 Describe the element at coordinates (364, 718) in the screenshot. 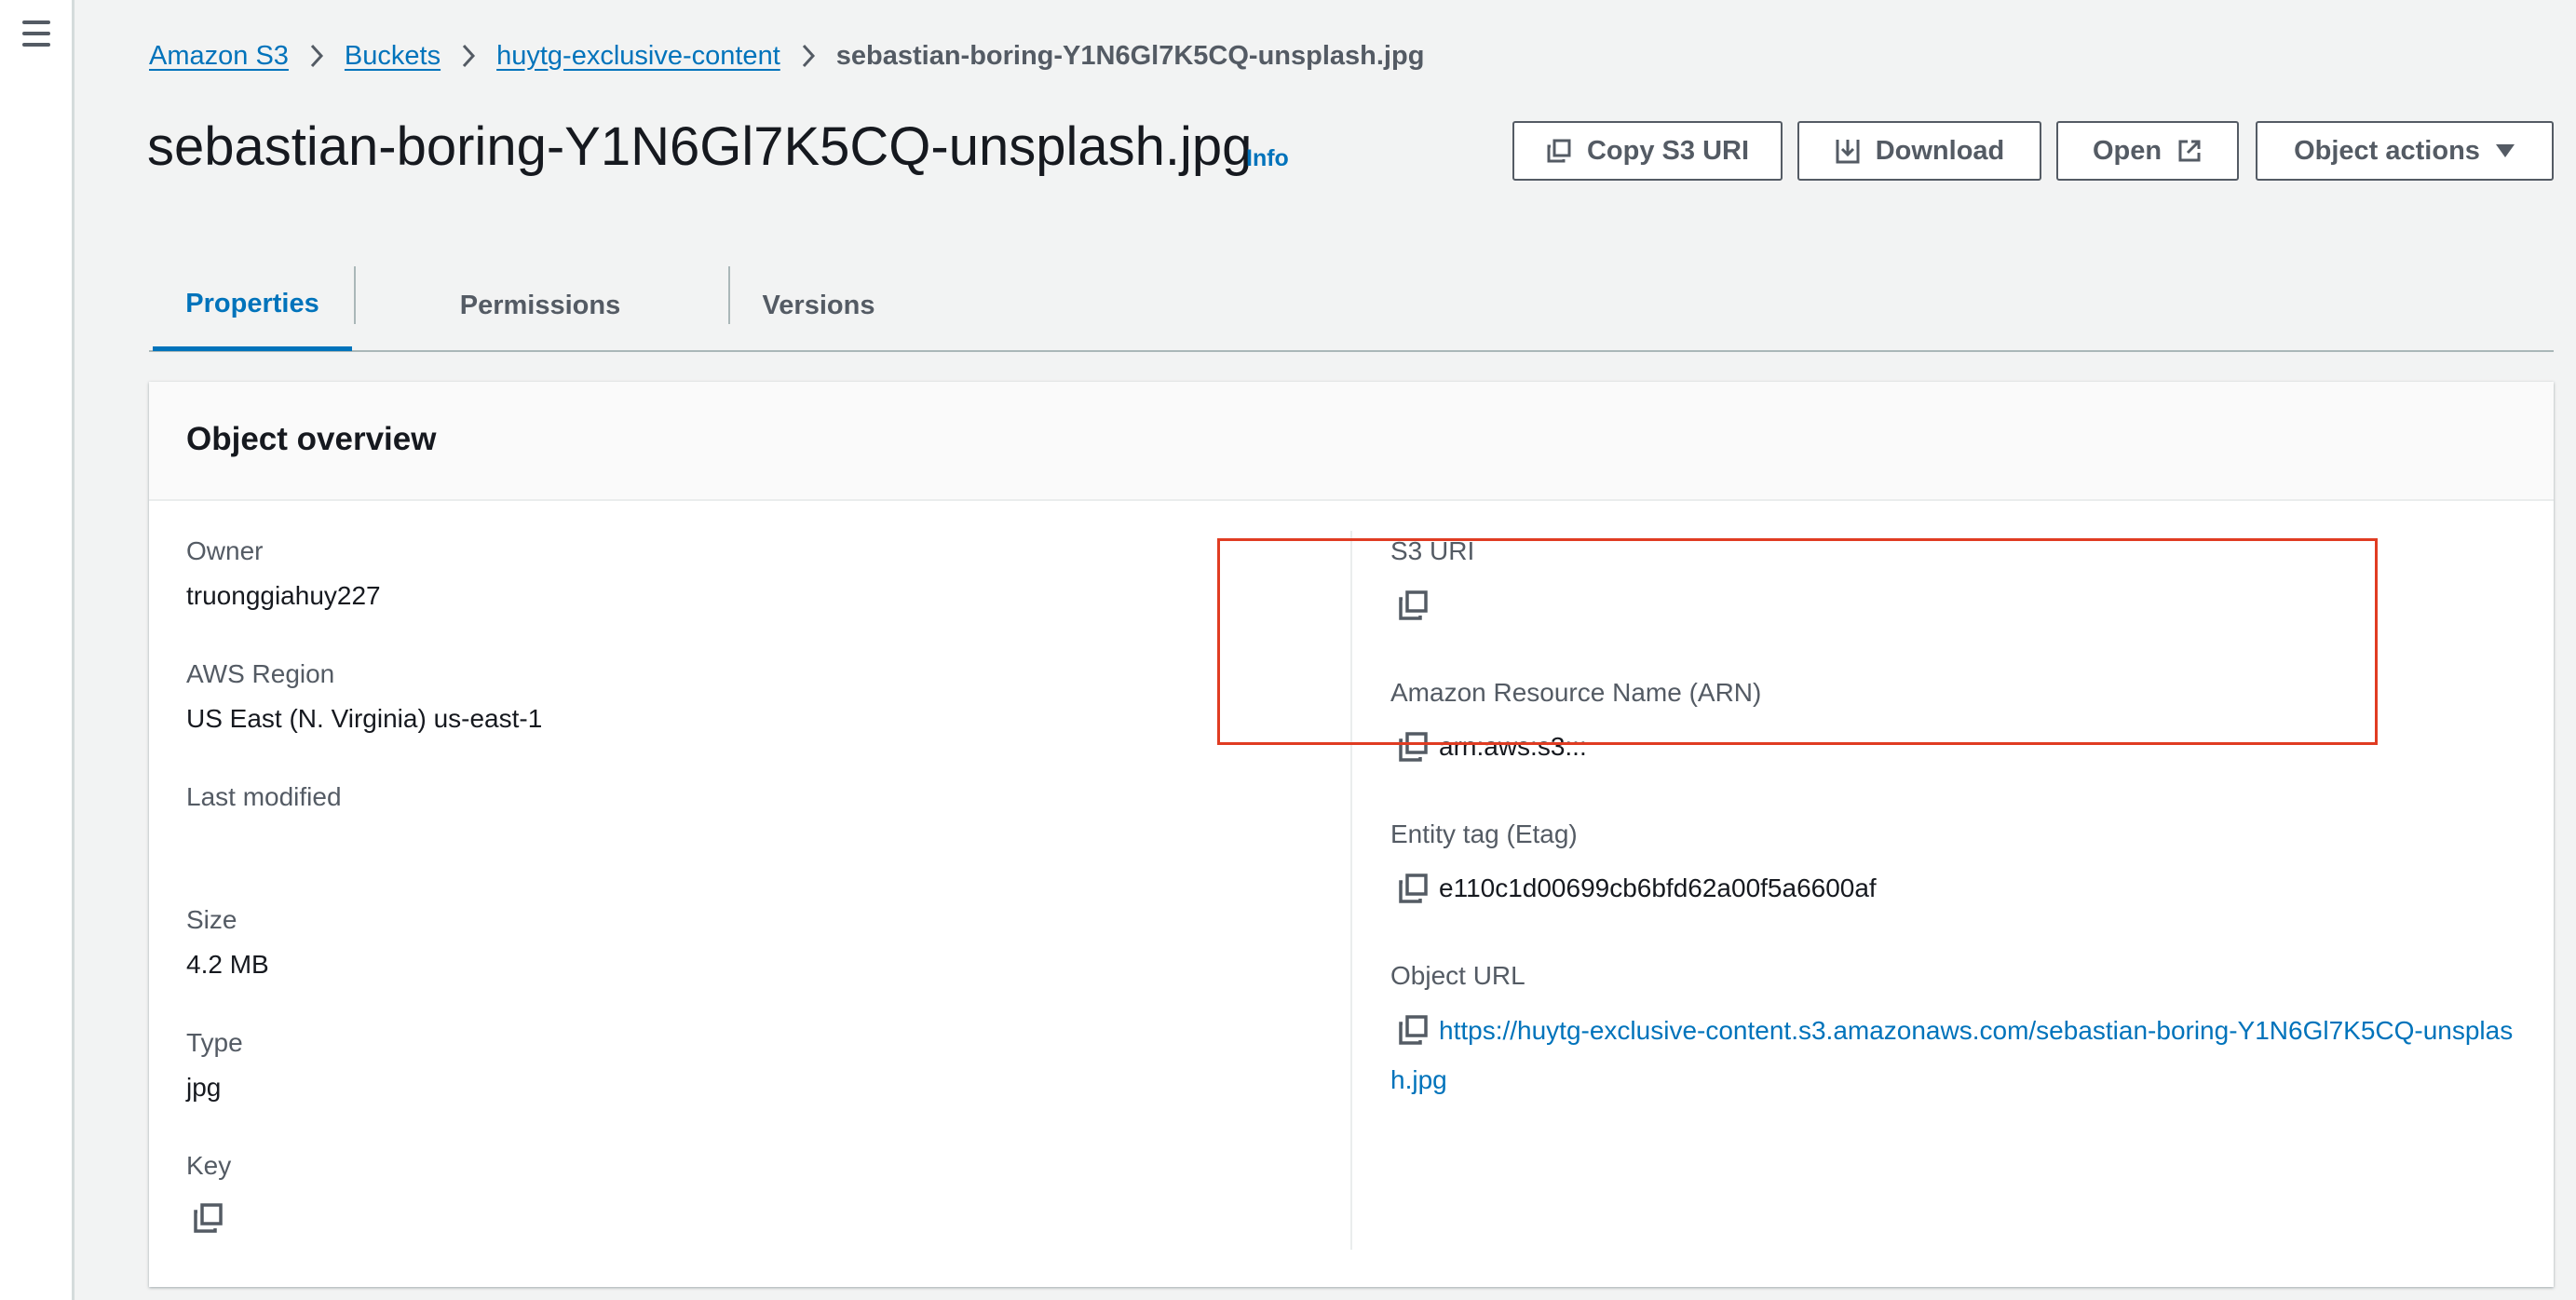

I see `region-value: US East (N. Virginia) us-east-1` at that location.